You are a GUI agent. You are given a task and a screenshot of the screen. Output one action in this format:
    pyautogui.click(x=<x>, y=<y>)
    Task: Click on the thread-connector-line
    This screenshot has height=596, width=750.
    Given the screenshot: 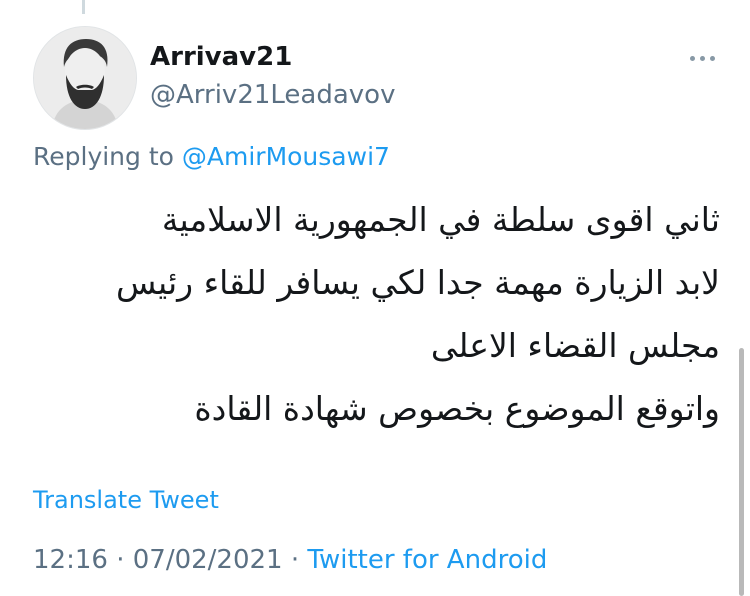 What is the action you would take?
    pyautogui.click(x=83, y=7)
    